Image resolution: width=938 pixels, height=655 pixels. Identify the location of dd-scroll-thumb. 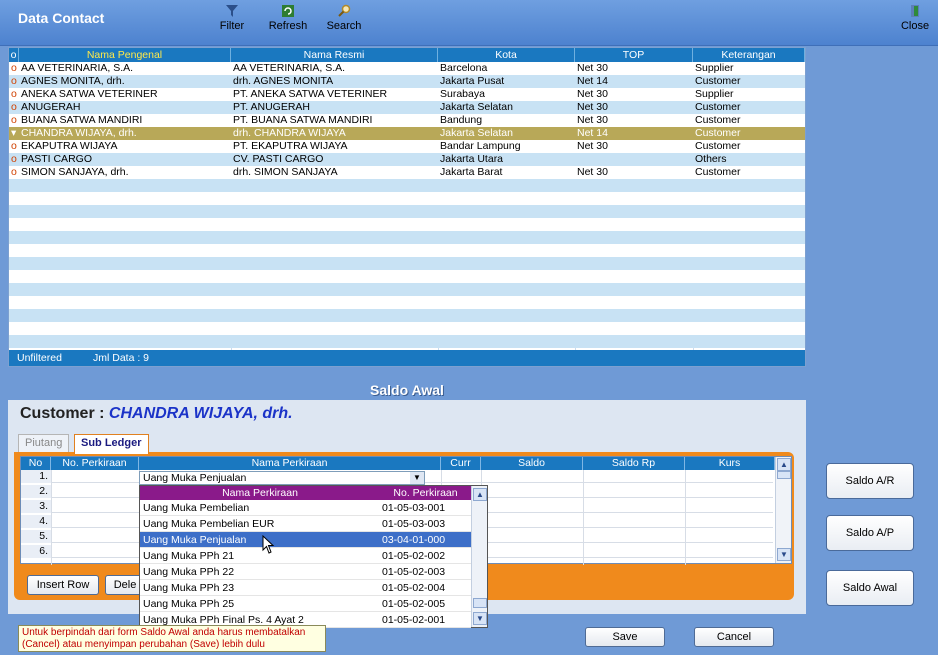
(480, 603).